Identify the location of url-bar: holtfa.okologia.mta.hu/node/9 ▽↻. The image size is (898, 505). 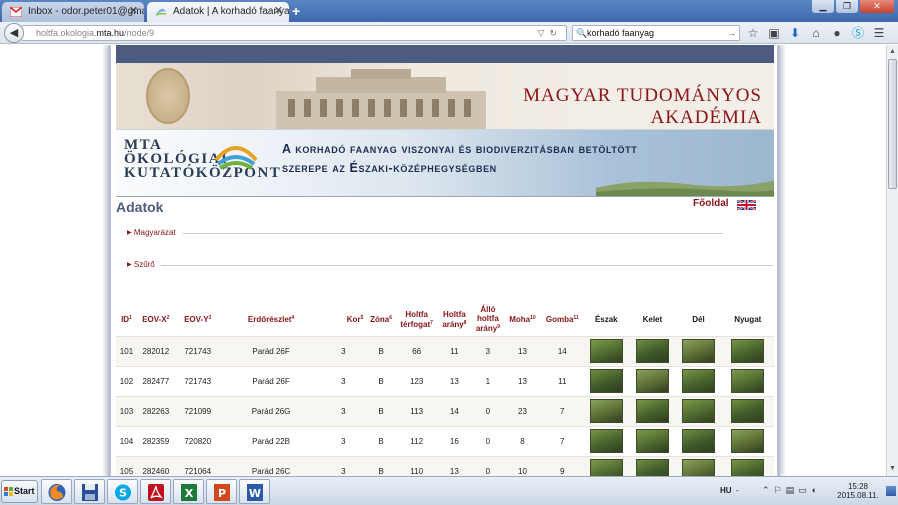
(294, 33).